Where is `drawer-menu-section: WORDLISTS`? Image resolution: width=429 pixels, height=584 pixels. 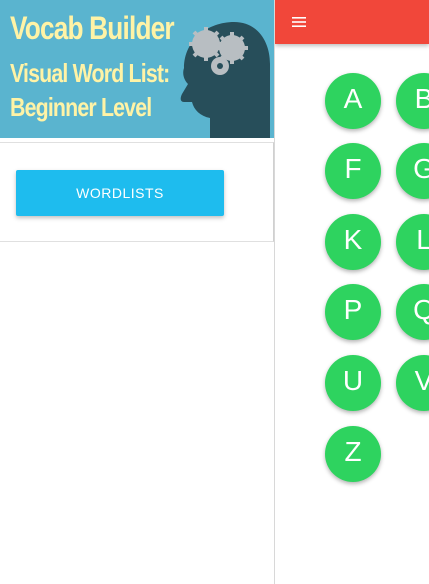
drawer-menu-section: WORDLISTS is located at coordinates (137, 192).